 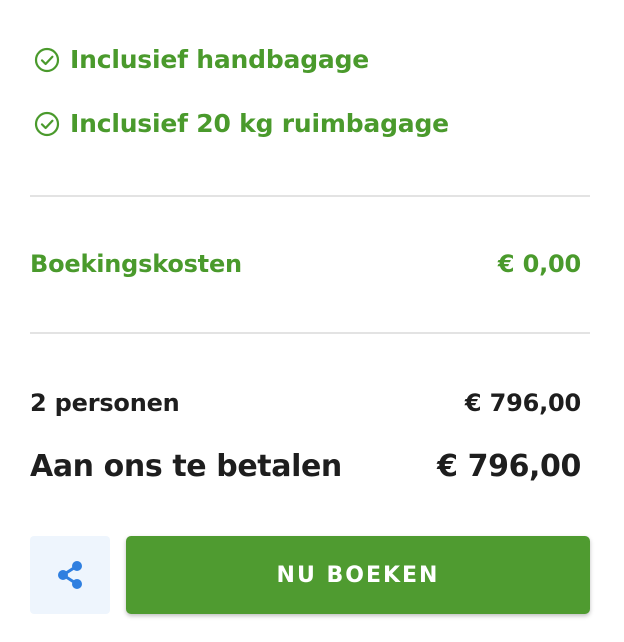 What do you see at coordinates (305, 264) in the screenshot?
I see `booking-fee-row: Boekingskosten € 0,00` at bounding box center [305, 264].